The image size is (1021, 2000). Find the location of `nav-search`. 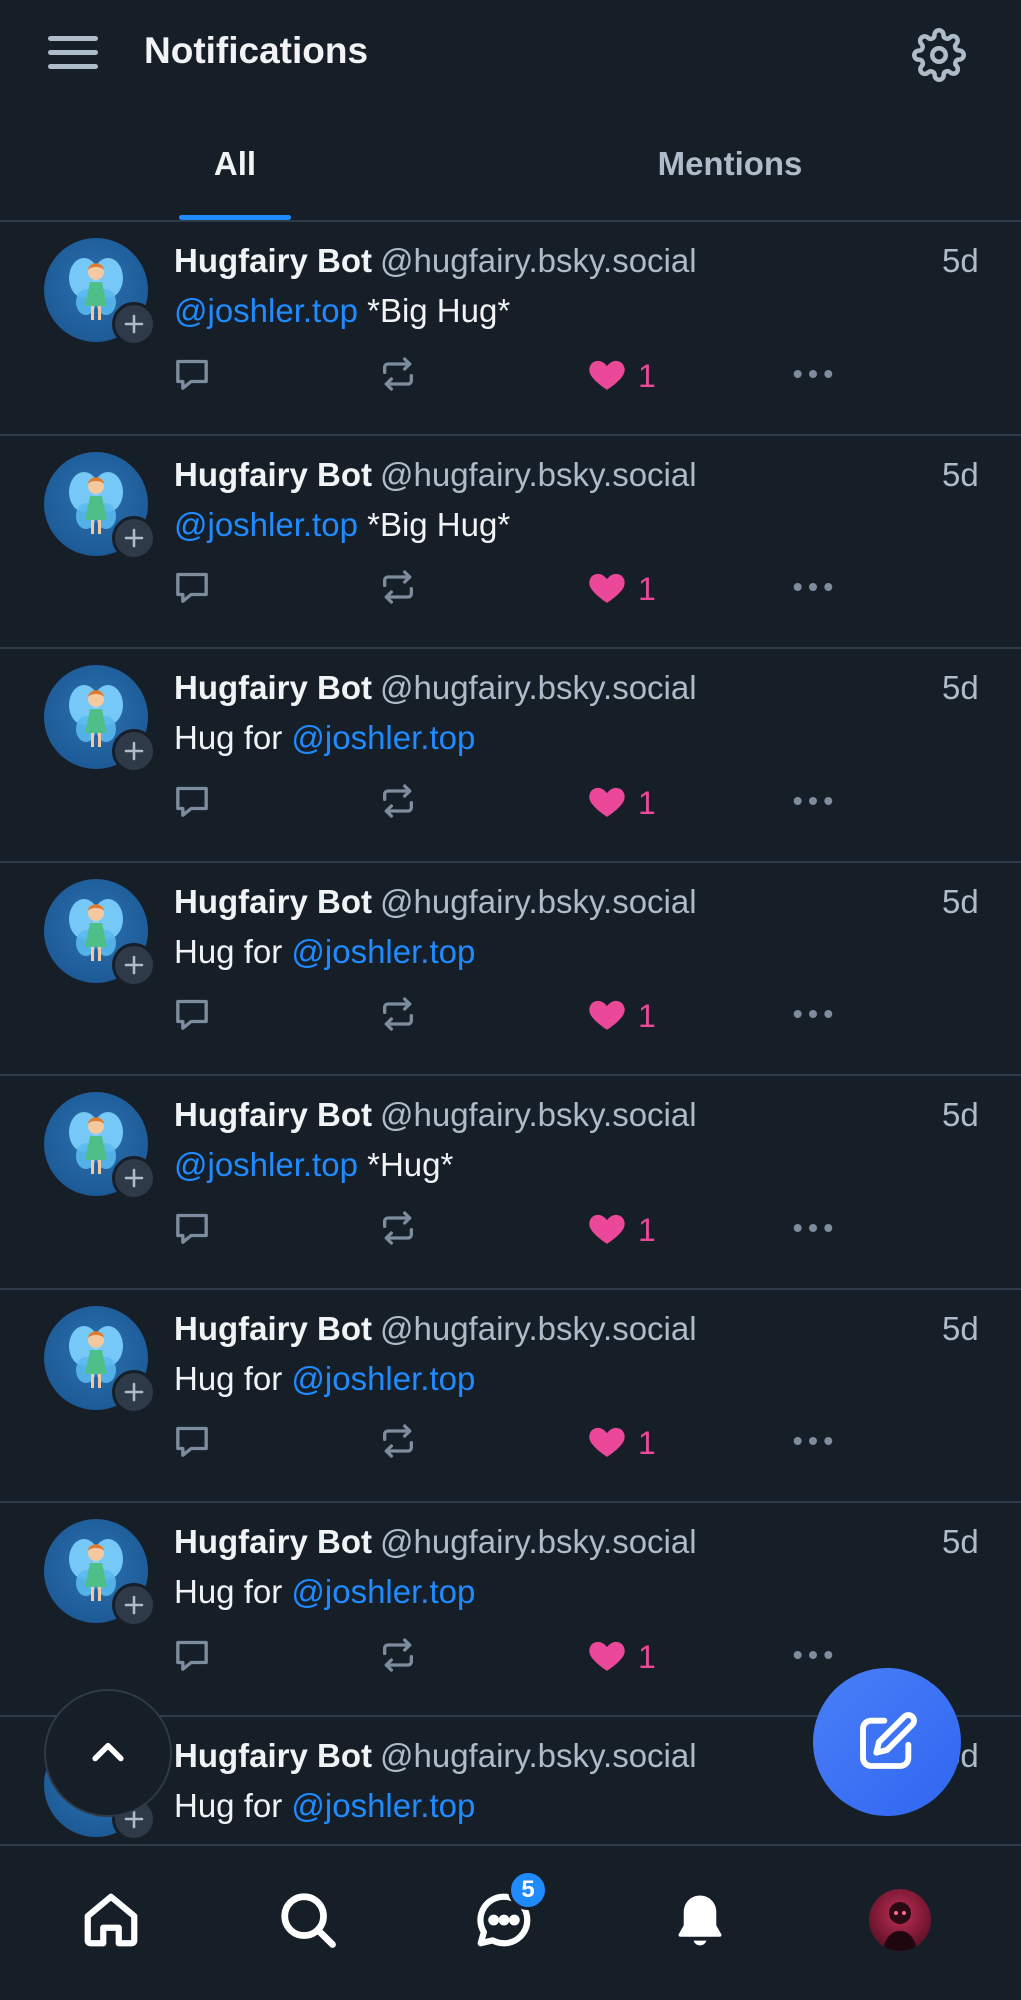

nav-search is located at coordinates (308, 1920).